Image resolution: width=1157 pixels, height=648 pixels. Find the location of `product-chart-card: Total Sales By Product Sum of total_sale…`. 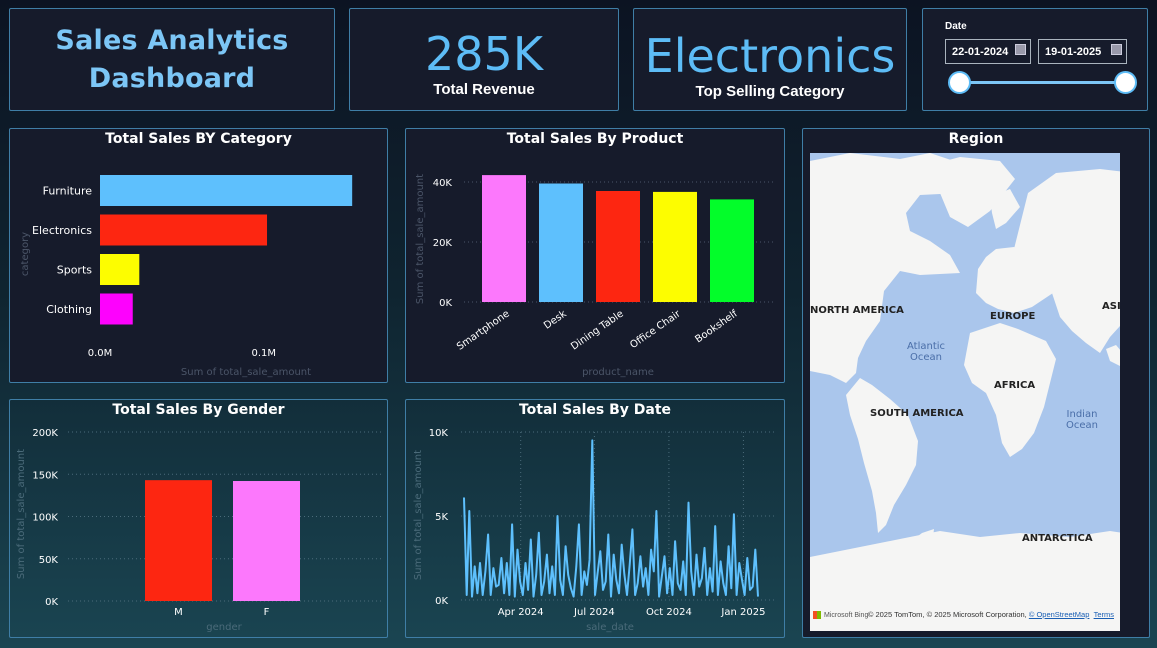

product-chart-card: Total Sales By Product Sum of total_sale… is located at coordinates (595, 255).